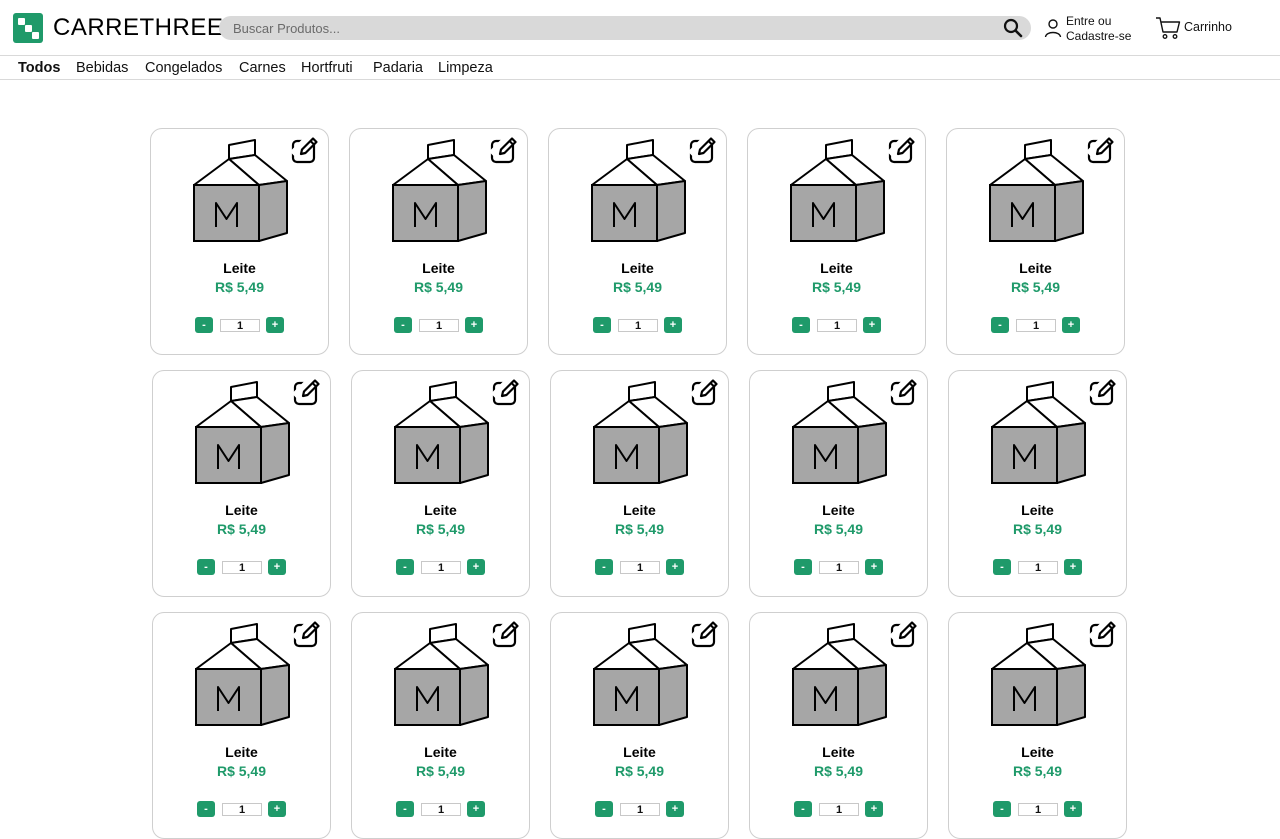 This screenshot has height=839, width=1280. What do you see at coordinates (837, 190) in the screenshot?
I see `milk-carton-icon` at bounding box center [837, 190].